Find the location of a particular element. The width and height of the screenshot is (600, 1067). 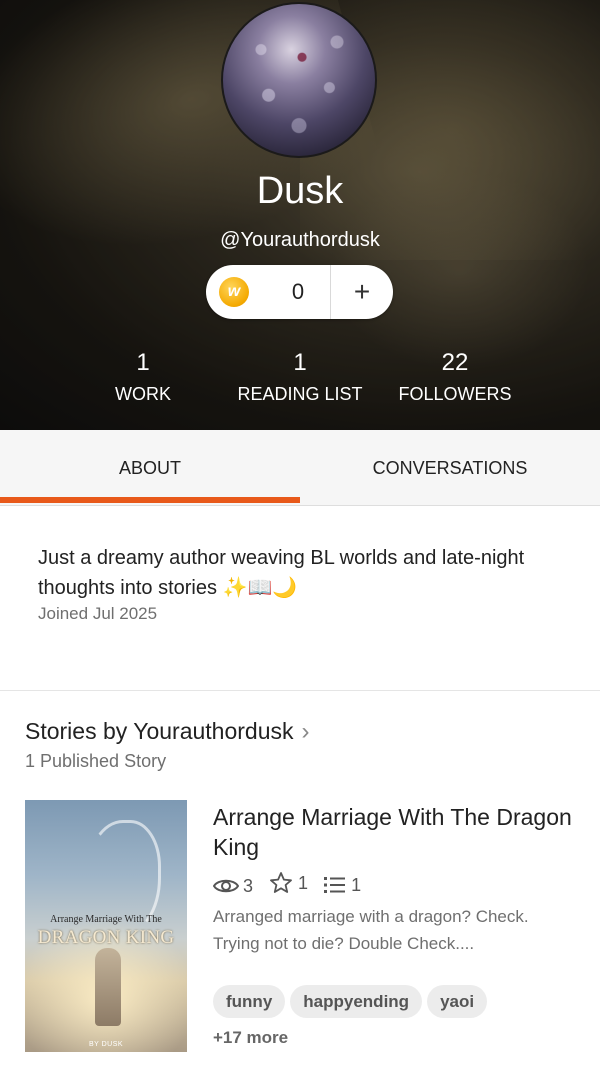

chevron-right-icon: › is located at coordinates (305, 731).